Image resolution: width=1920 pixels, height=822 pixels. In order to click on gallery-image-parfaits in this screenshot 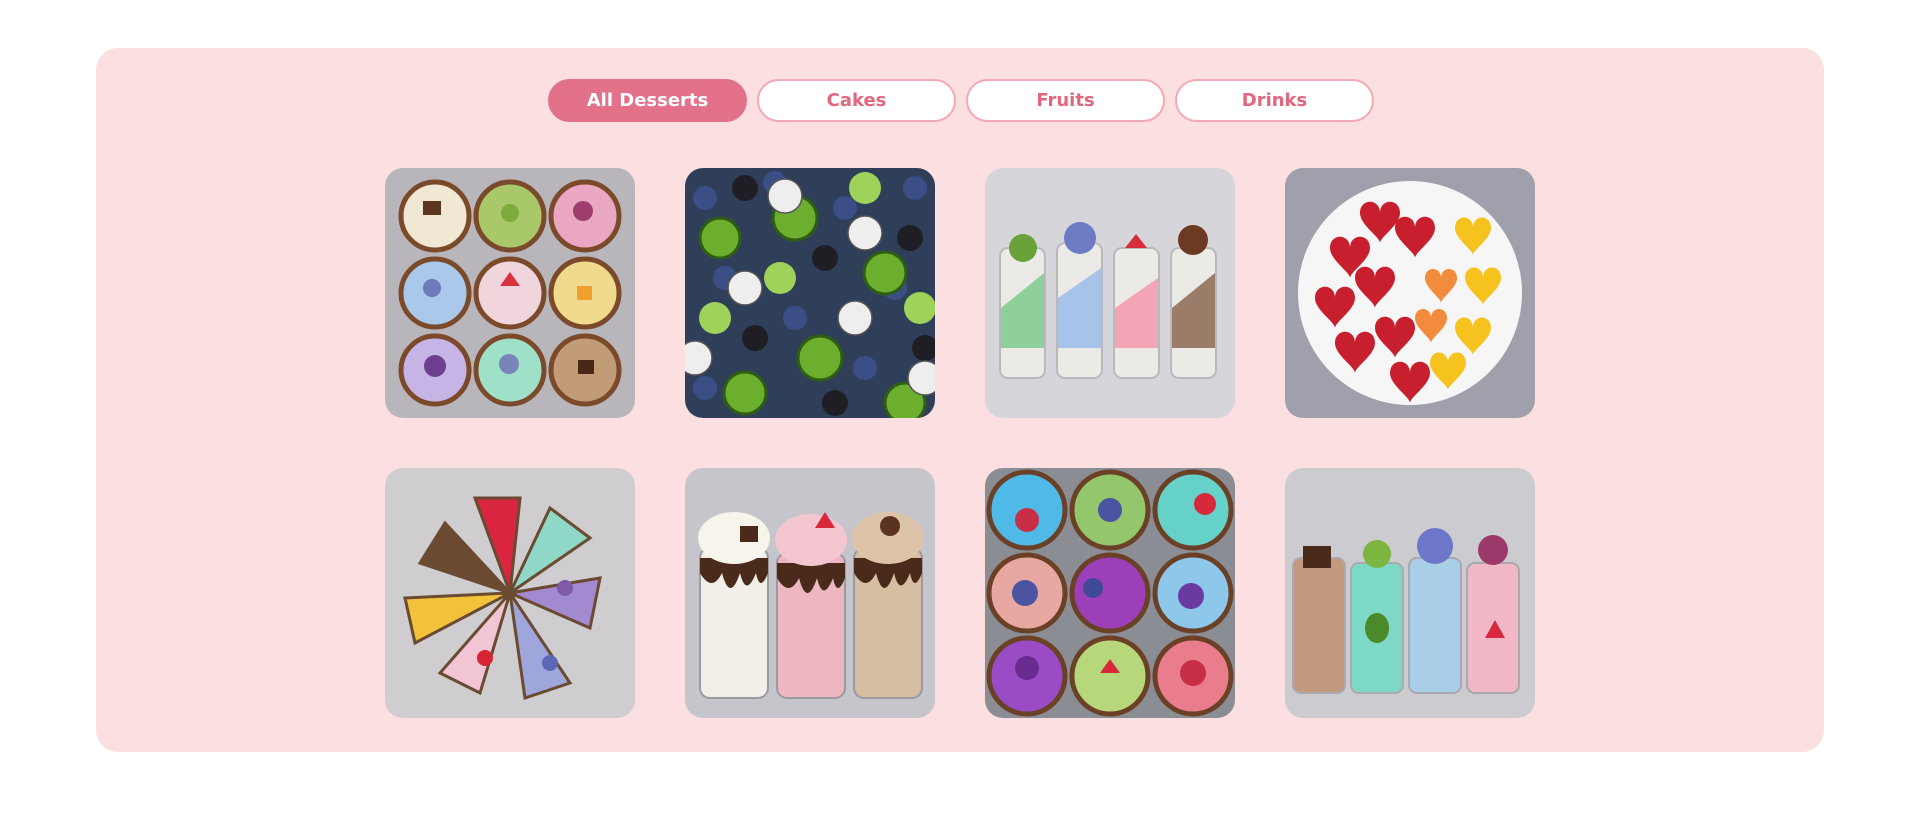, I will do `click(1110, 293)`.